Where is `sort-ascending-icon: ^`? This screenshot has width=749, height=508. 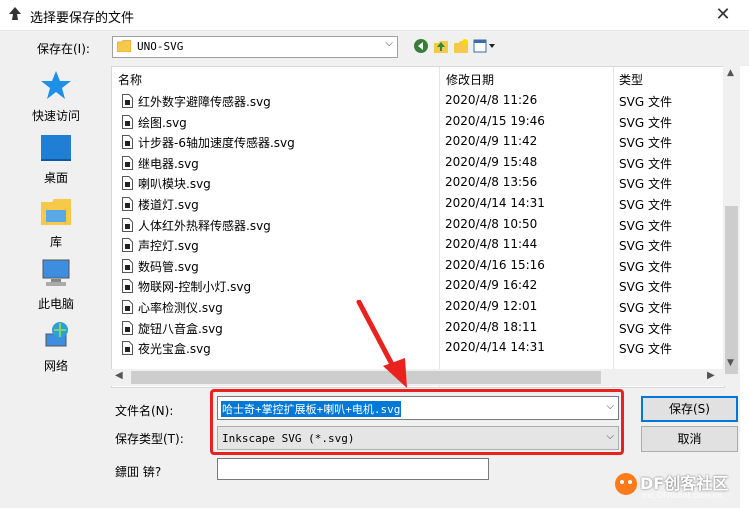 sort-ascending-icon: ^ is located at coordinates (276, 70).